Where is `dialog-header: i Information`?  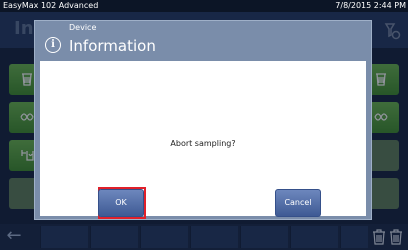
dialog-header: i Information is located at coordinates (203, 48).